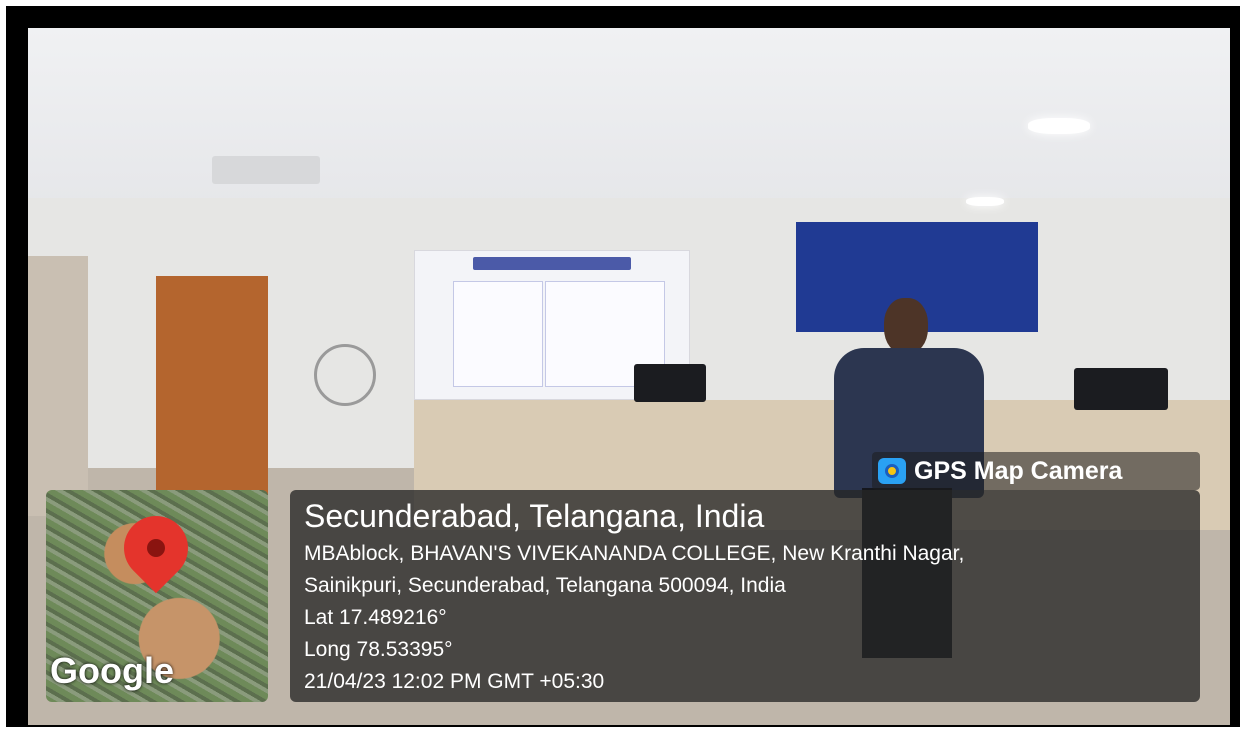 This screenshot has width=1247, height=733. What do you see at coordinates (266, 170) in the screenshot?
I see `projector` at bounding box center [266, 170].